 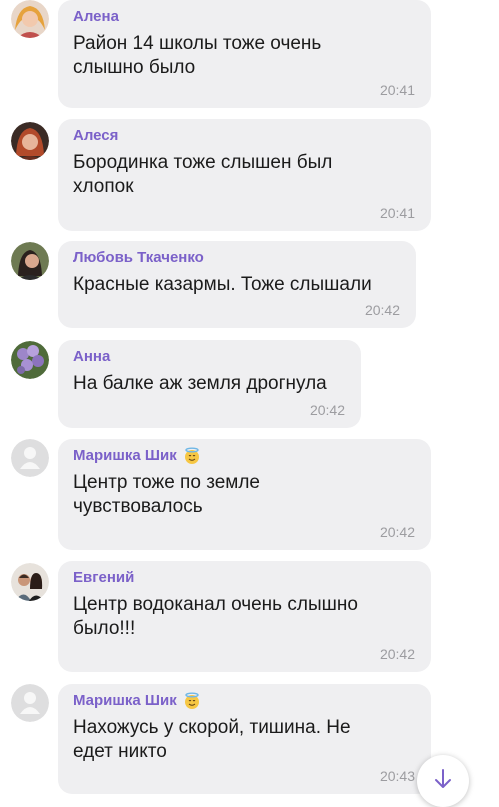 I want to click on arrow-down-icon, so click(x=443, y=781).